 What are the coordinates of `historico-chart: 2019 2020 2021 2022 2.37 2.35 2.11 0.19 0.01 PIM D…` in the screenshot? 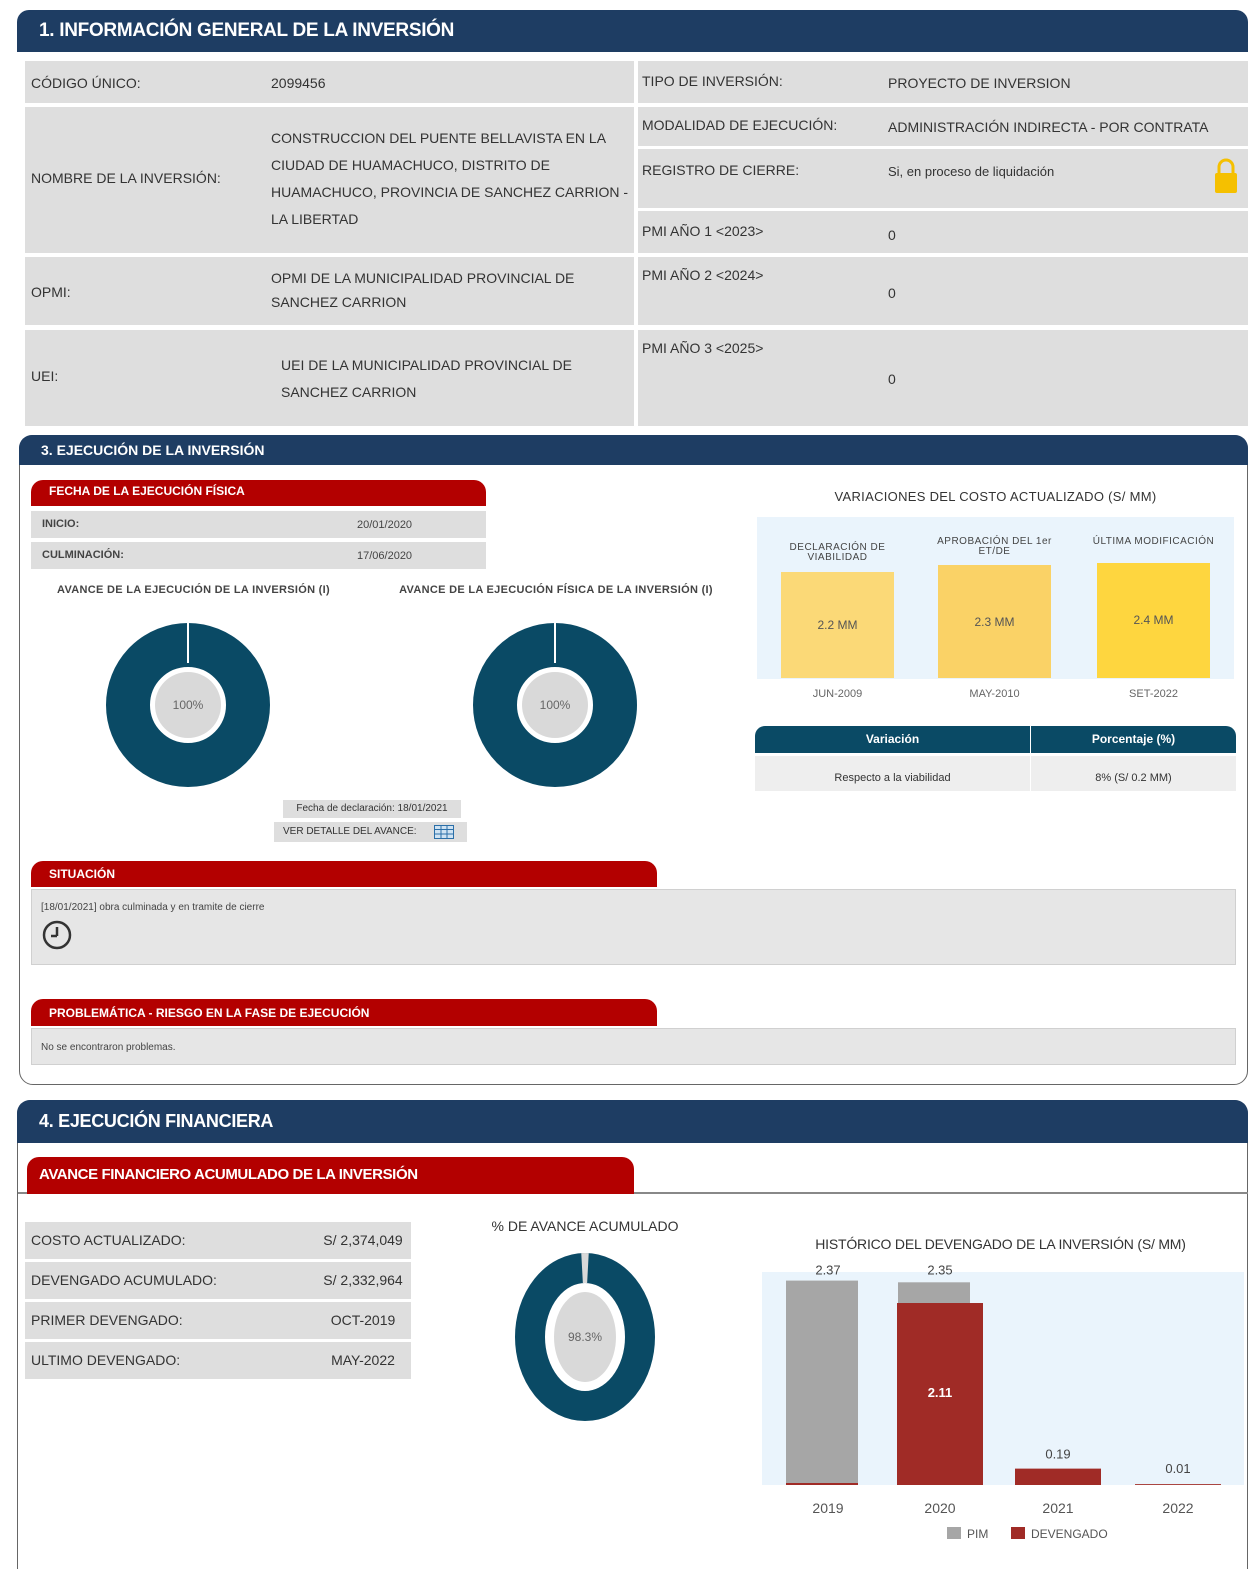 It's located at (1003, 1402).